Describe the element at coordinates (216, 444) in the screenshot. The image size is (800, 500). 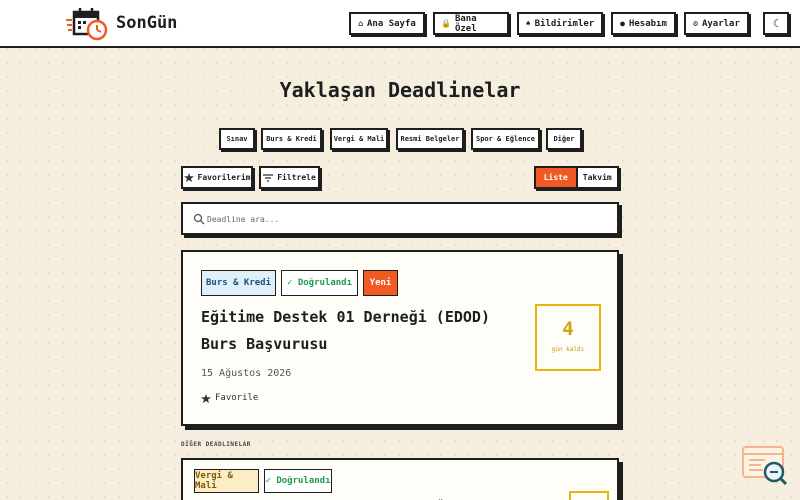
I see `other-deadlines-heading: DİĞER DEADLINELAR` at that location.